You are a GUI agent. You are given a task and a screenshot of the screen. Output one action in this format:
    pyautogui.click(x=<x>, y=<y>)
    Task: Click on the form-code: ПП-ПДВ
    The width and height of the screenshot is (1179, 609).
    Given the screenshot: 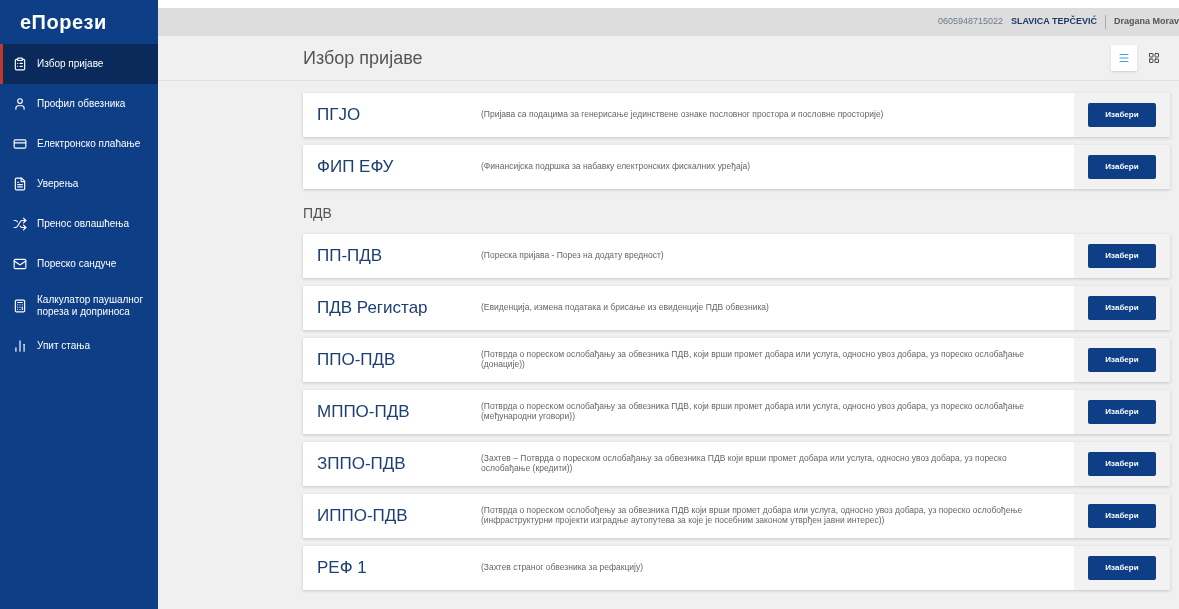 What is the action you would take?
    pyautogui.click(x=350, y=256)
    